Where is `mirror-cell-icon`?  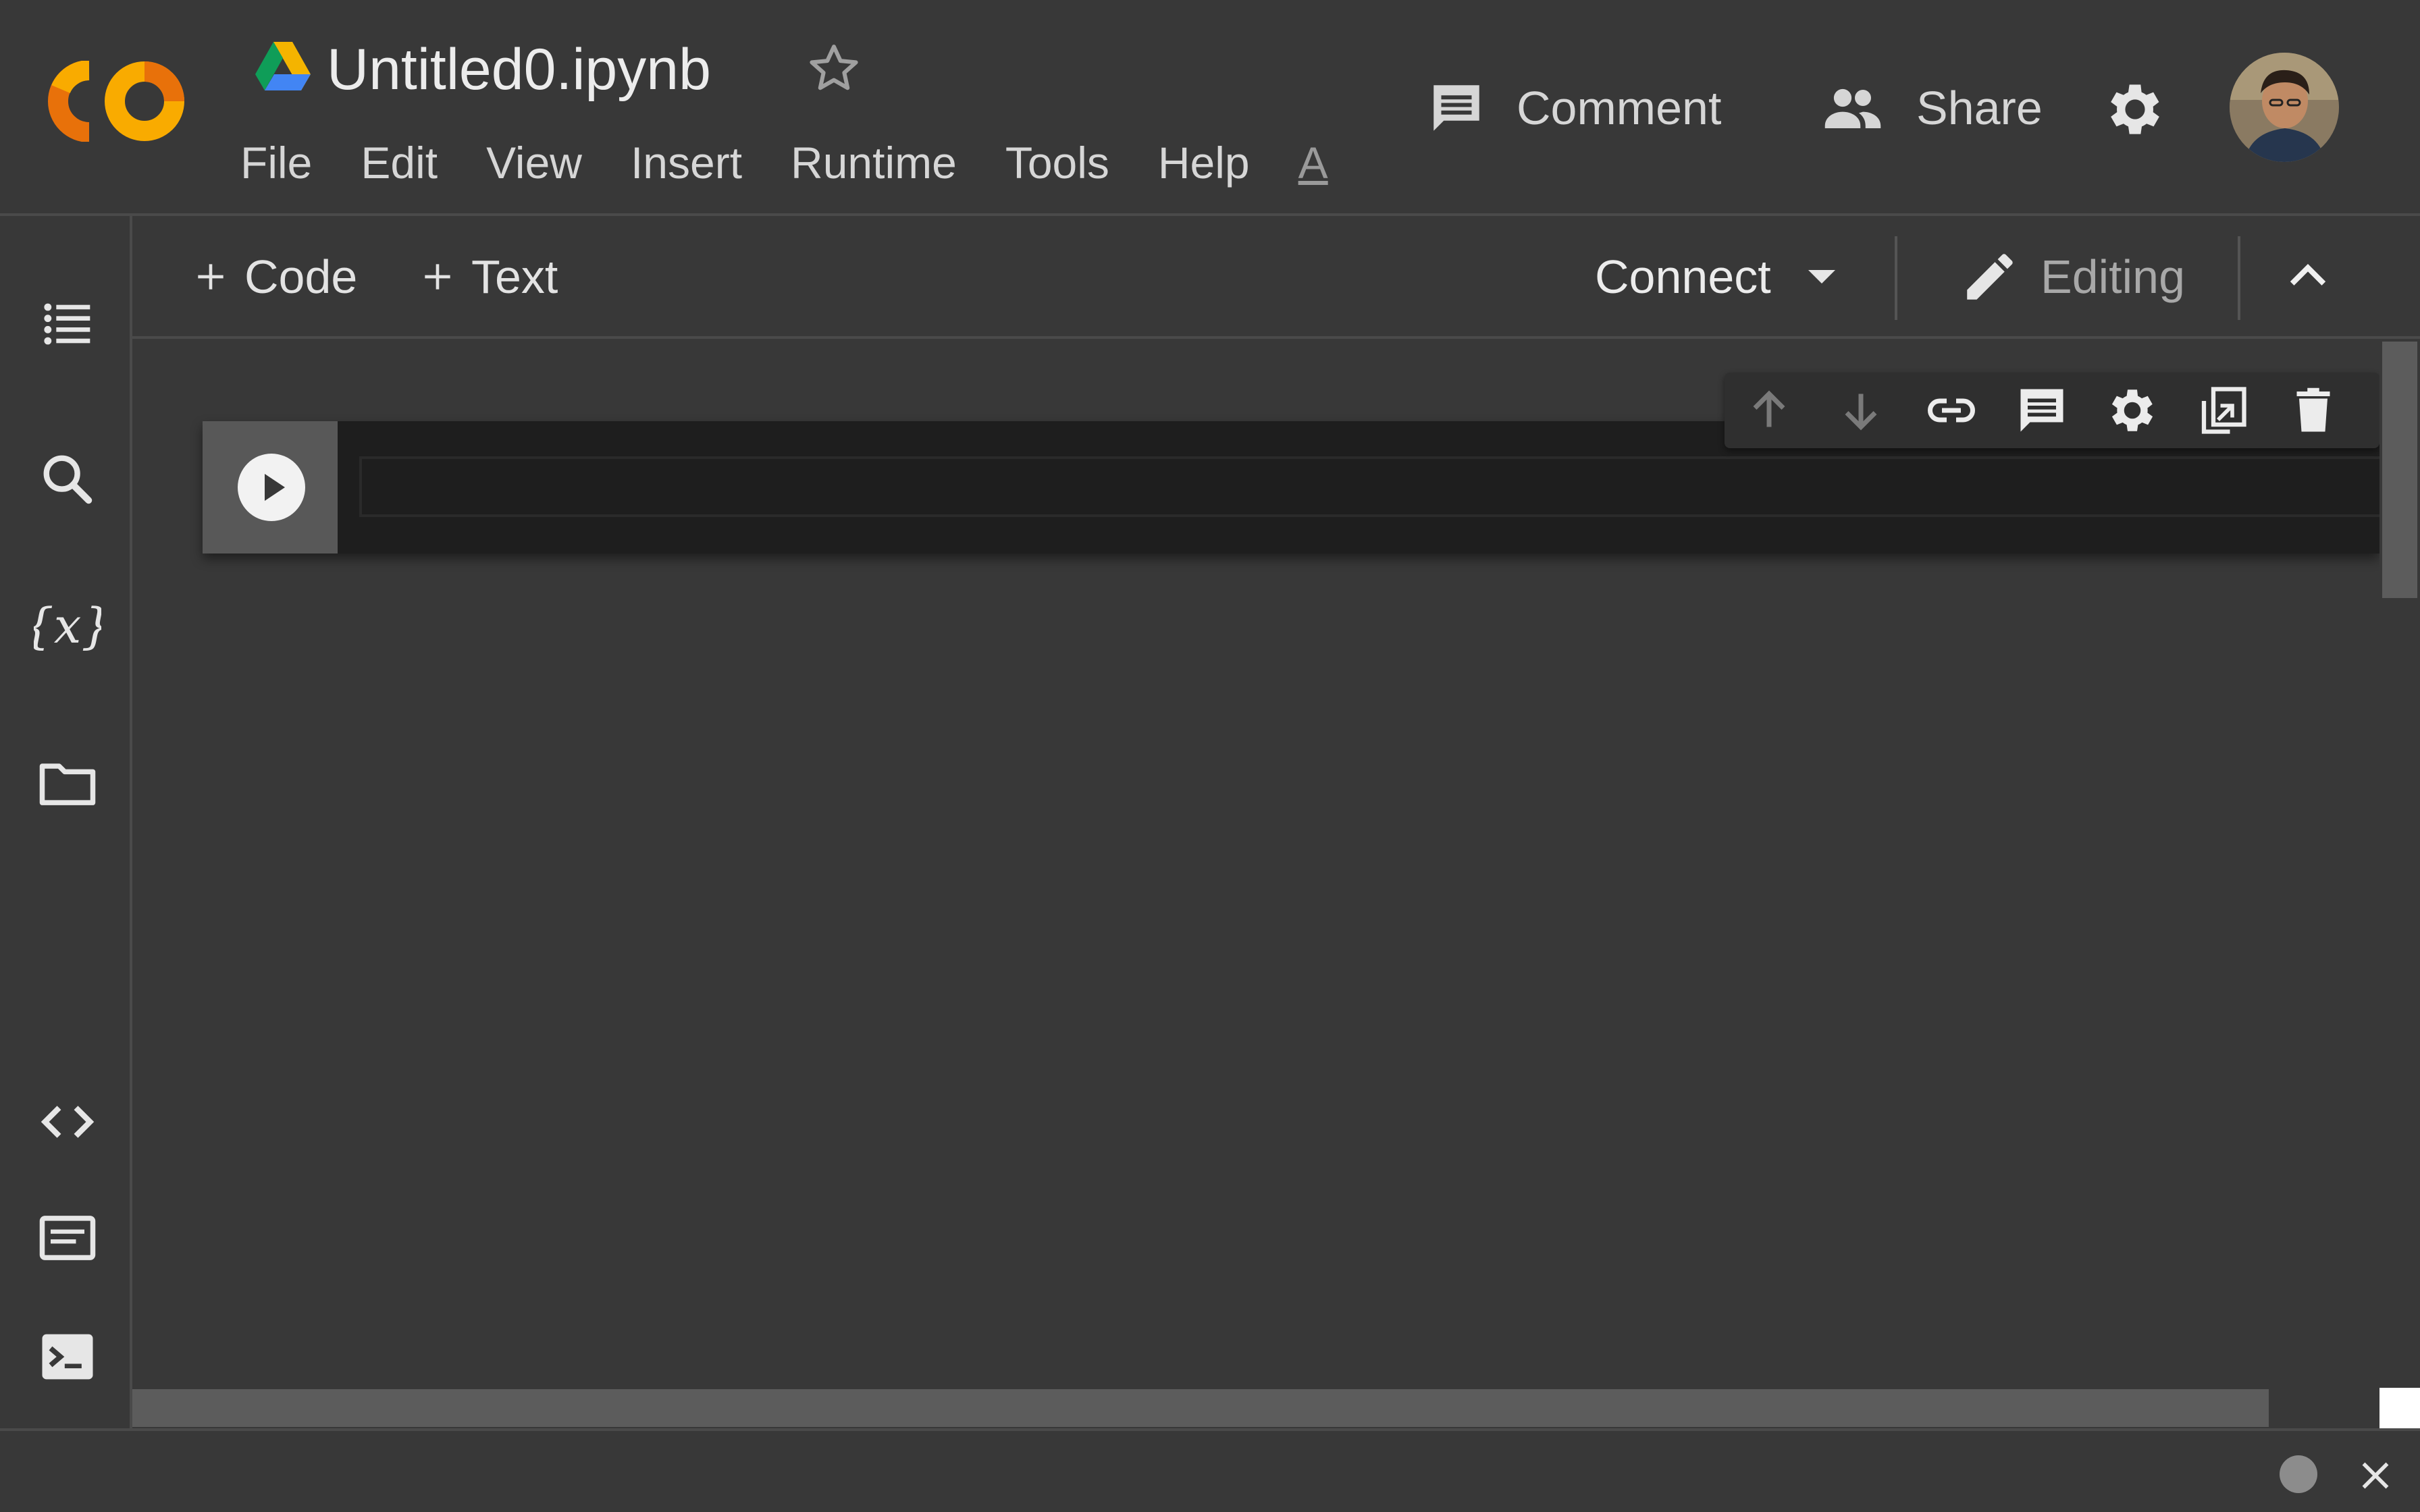
mirror-cell-icon is located at coordinates (2222, 411).